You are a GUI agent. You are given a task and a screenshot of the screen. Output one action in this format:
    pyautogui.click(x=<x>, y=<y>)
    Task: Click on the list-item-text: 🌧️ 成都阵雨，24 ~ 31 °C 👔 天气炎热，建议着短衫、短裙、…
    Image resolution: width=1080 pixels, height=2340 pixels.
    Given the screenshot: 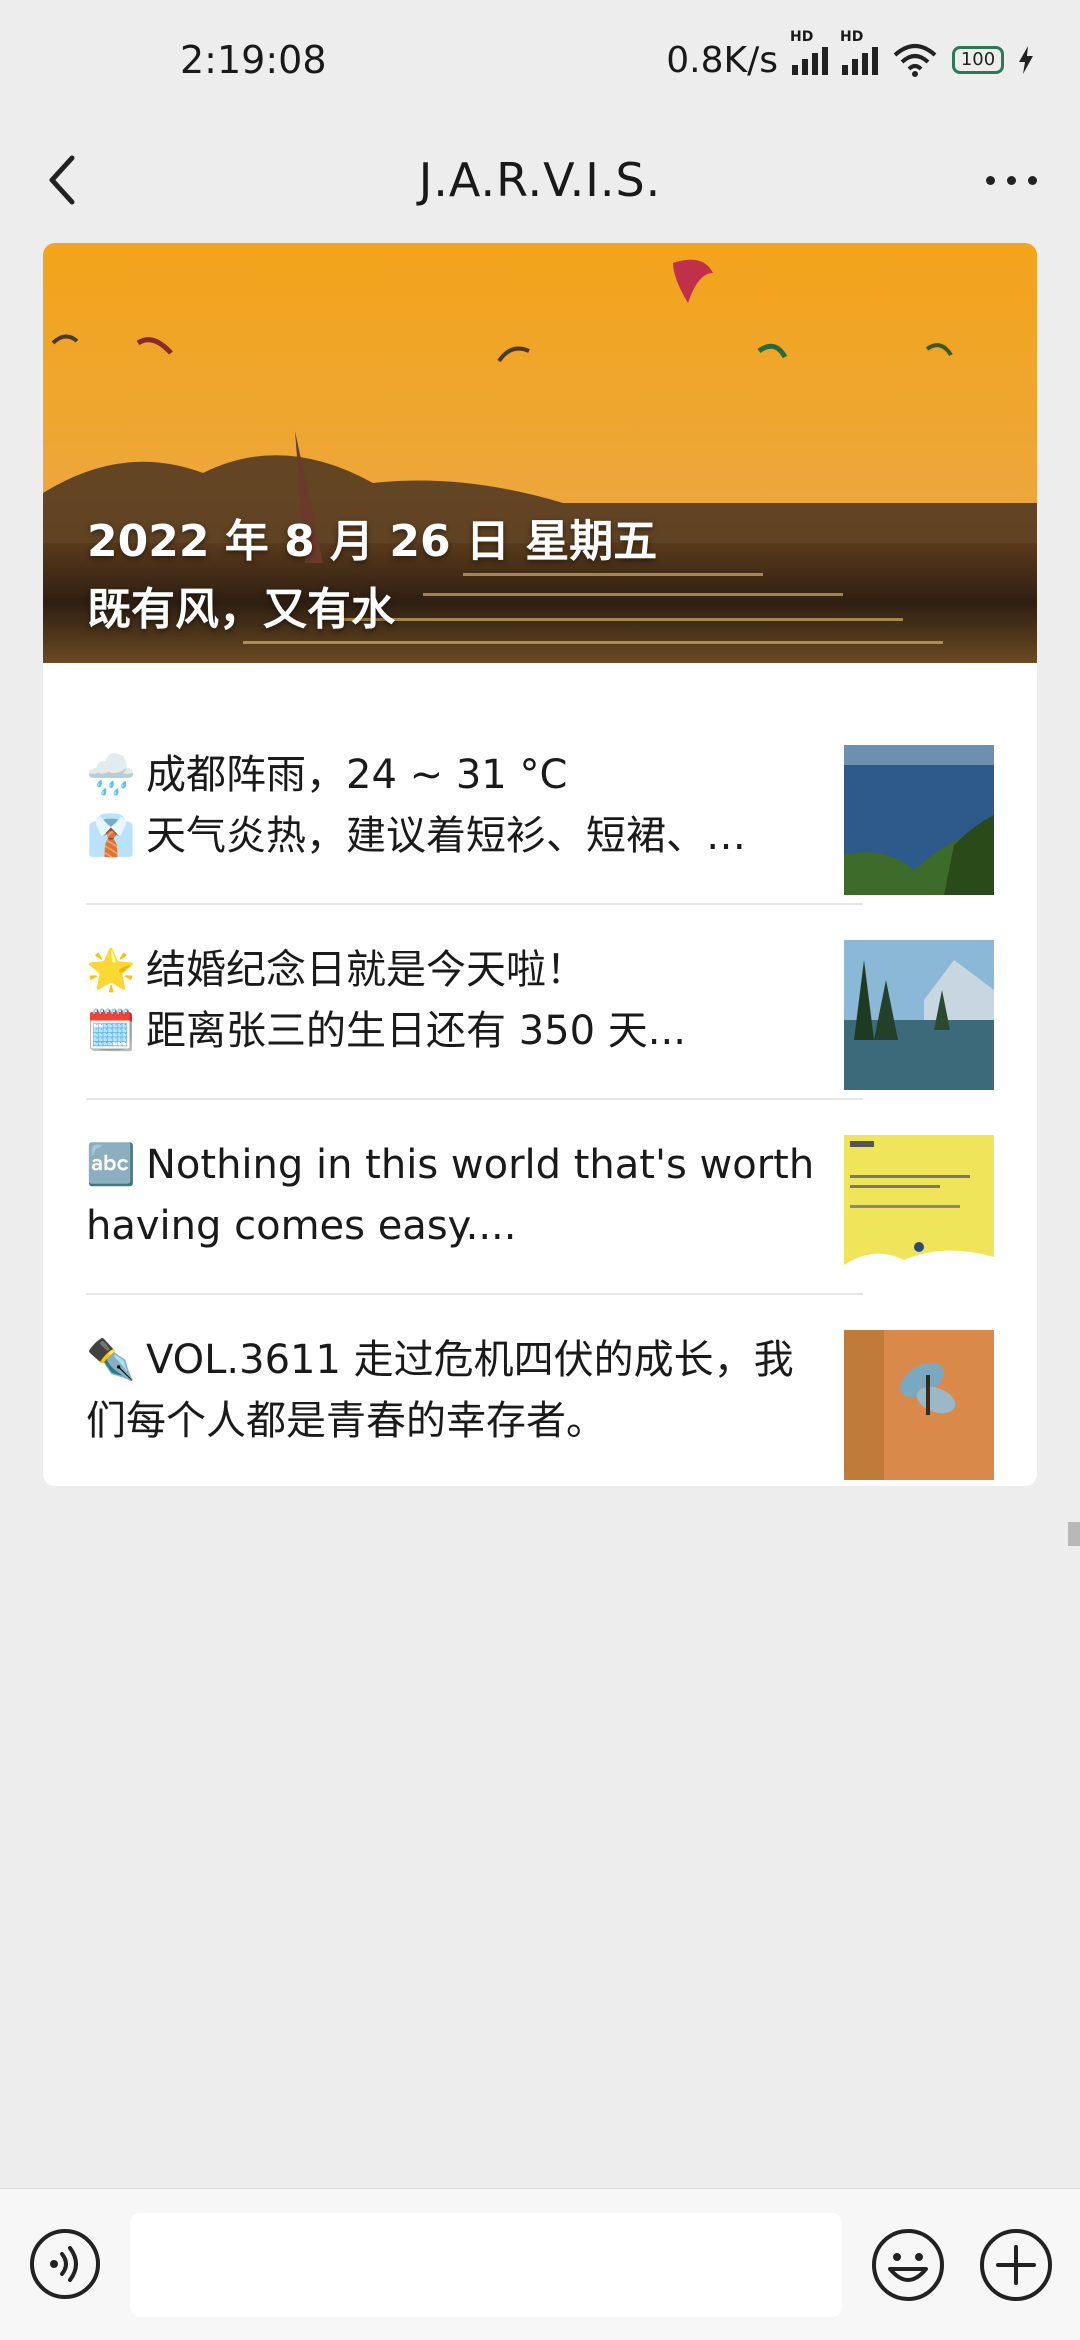 What is the action you would take?
    pyautogui.click(x=456, y=806)
    